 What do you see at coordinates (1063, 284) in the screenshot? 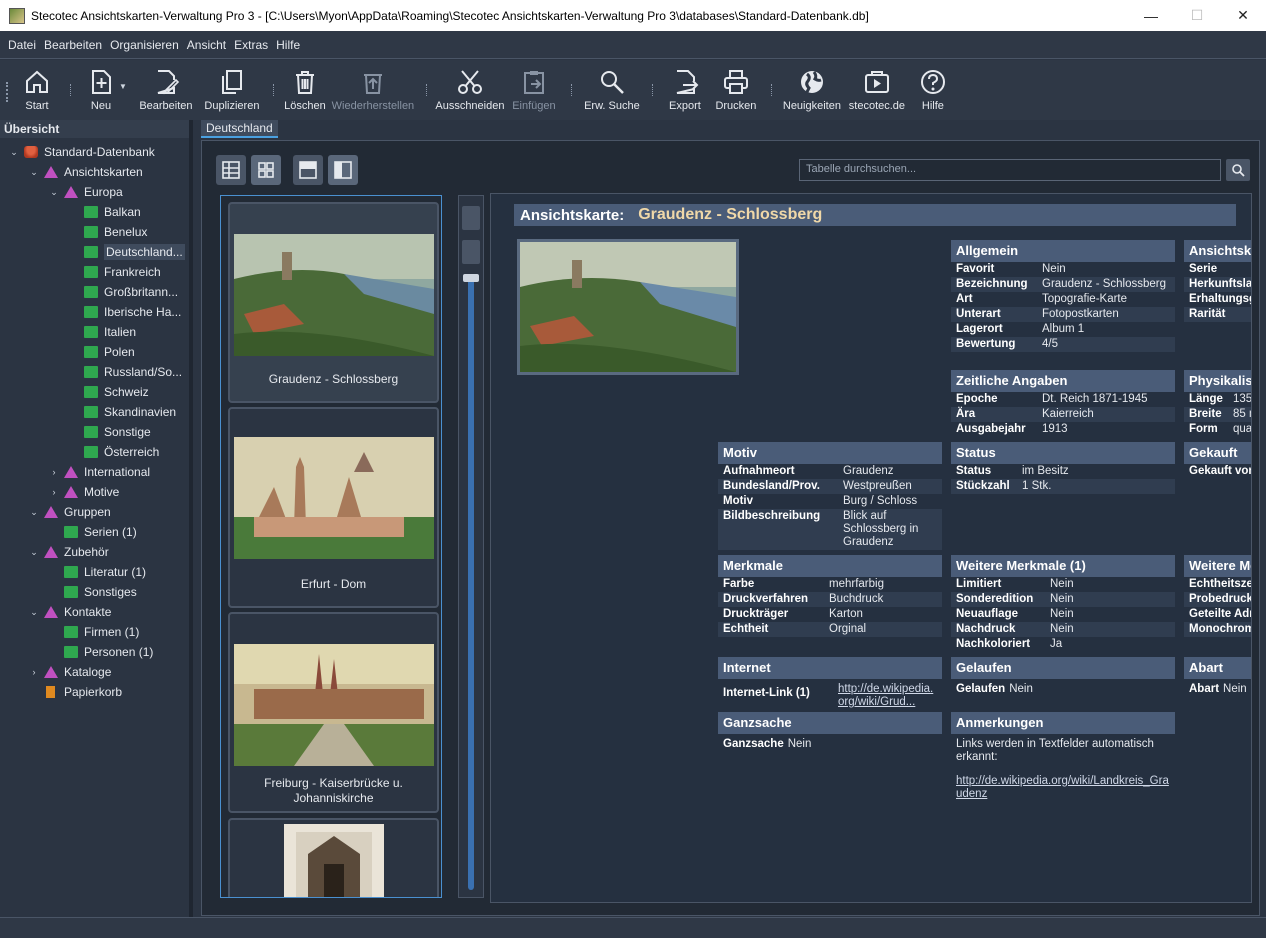
I see `field-row: Bezeichnung Graudenz - Schlossberg` at bounding box center [1063, 284].